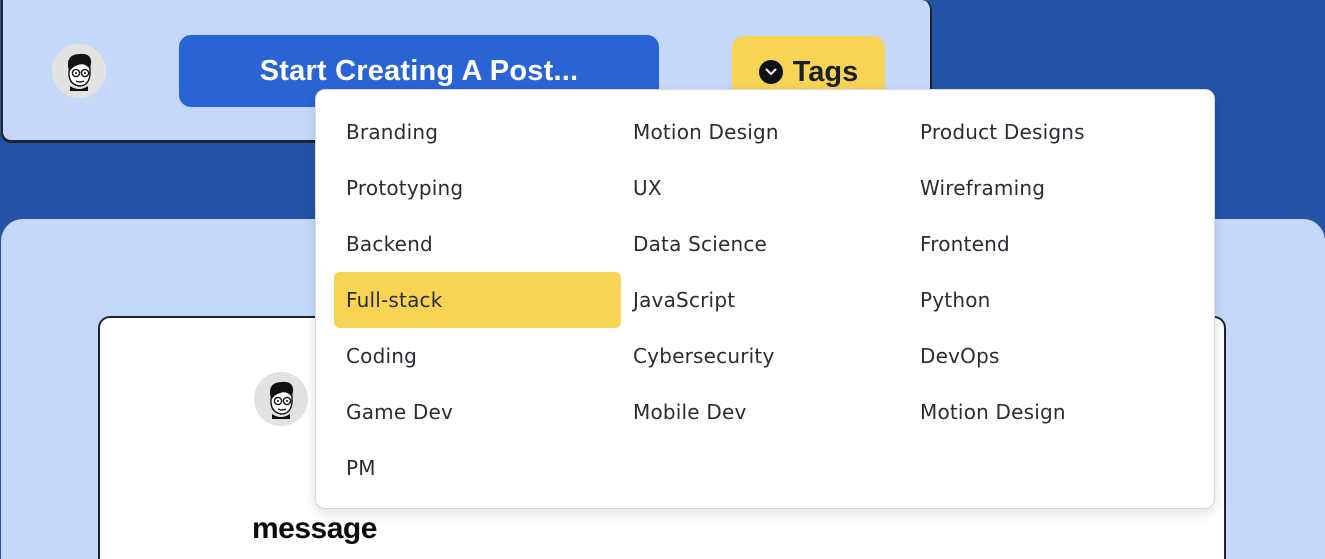 The width and height of the screenshot is (1325, 559). I want to click on tag-option: Python, so click(1051, 300).